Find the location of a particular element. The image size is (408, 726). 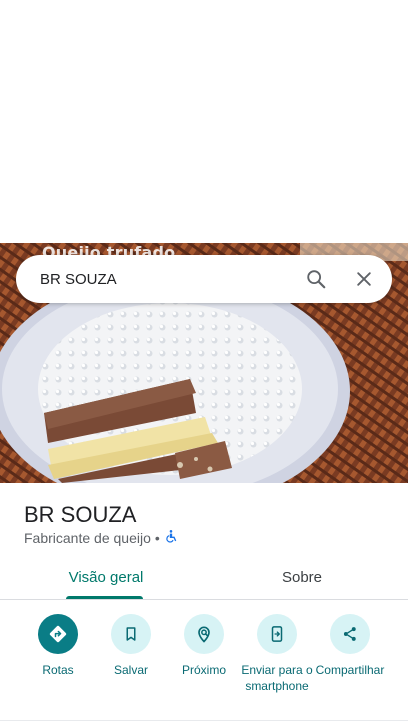

close-icon is located at coordinates (364, 279).